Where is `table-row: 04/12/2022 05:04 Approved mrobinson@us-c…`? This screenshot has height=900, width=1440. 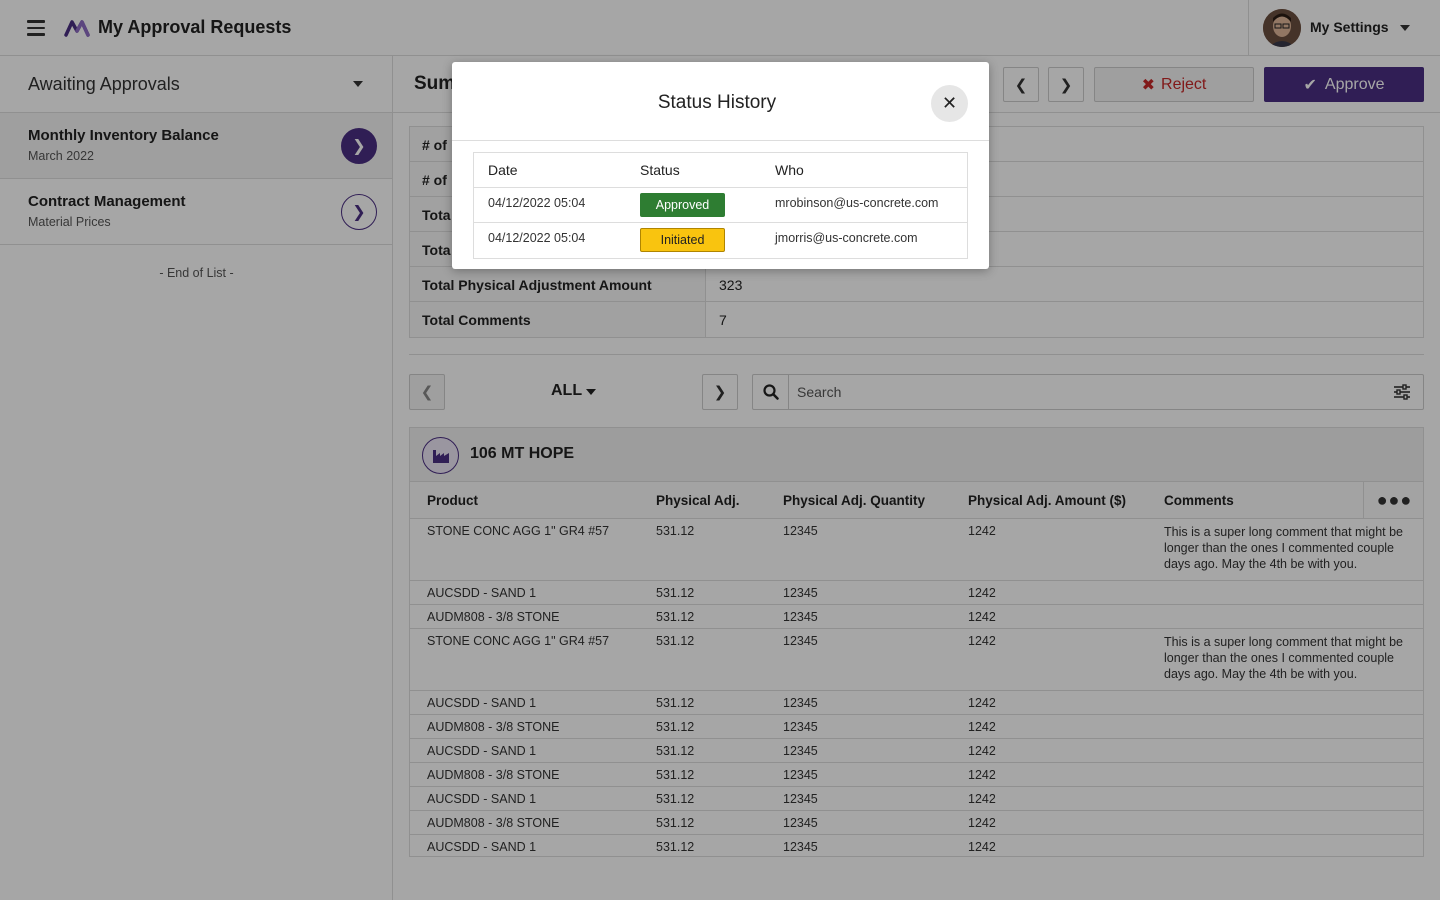
table-row: 04/12/2022 05:04 Approved mrobinson@us-c… is located at coordinates (720, 205).